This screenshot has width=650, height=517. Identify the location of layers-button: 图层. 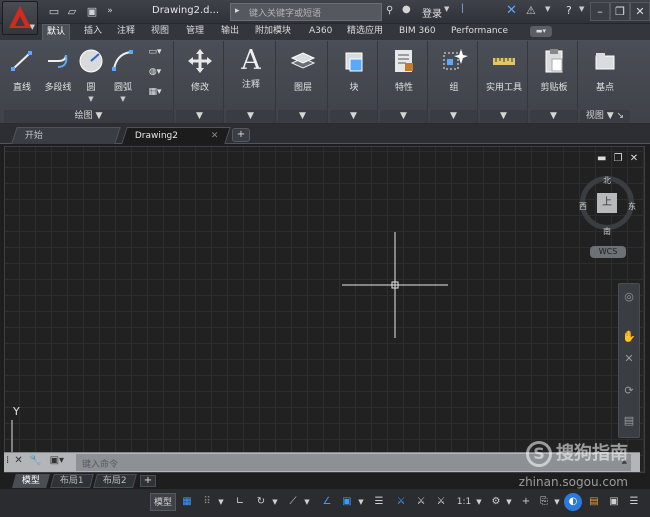
(303, 74).